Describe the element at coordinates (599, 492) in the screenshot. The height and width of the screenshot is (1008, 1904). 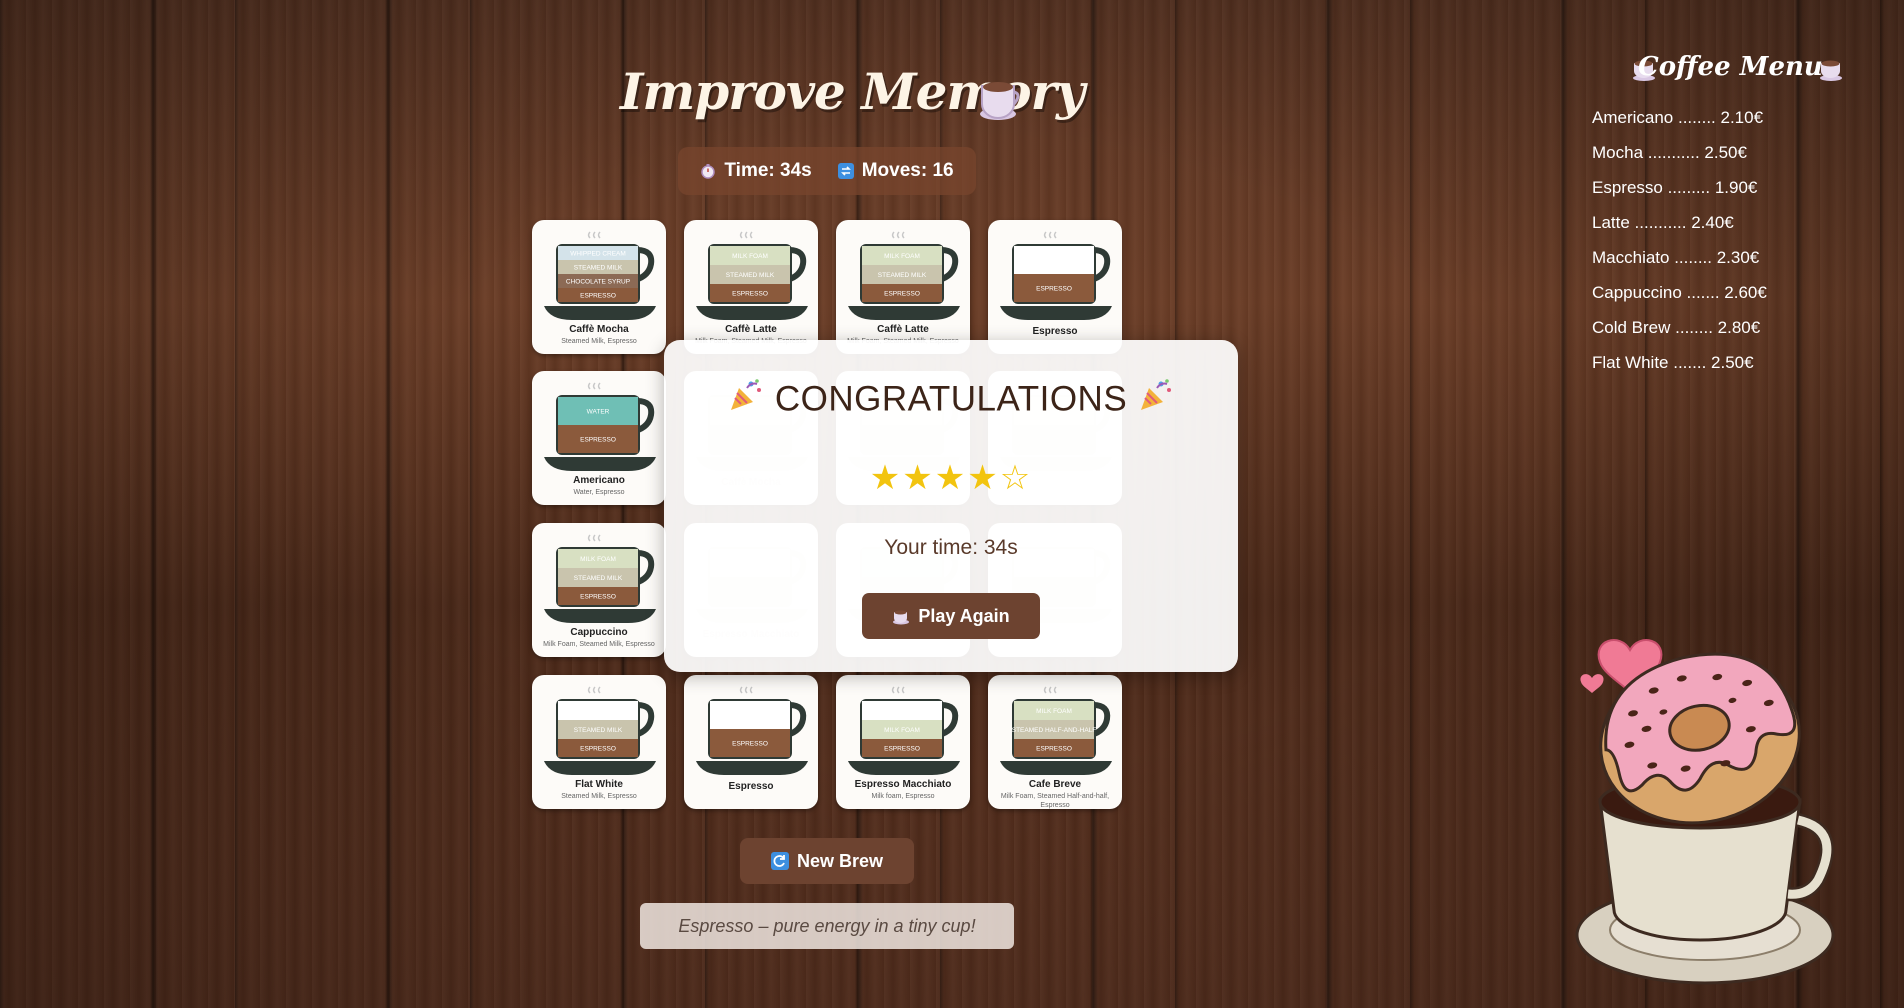
I see `card-drink-ingredients: Water, Espresso` at that location.